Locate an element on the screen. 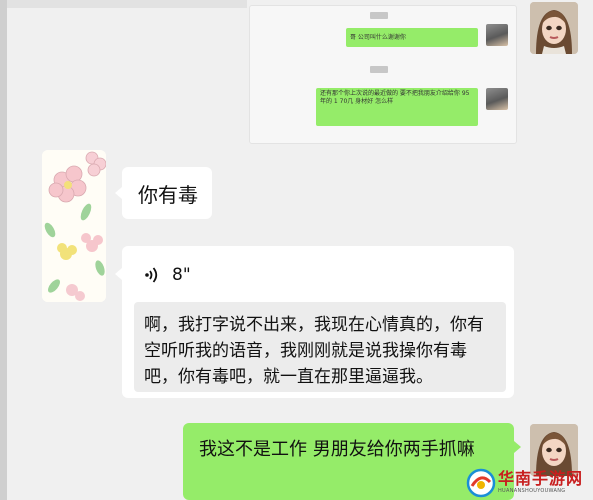 This screenshot has width=593, height=500. screenshot-message: 哥 公司叫什么谢谢你 is located at coordinates (412, 37).